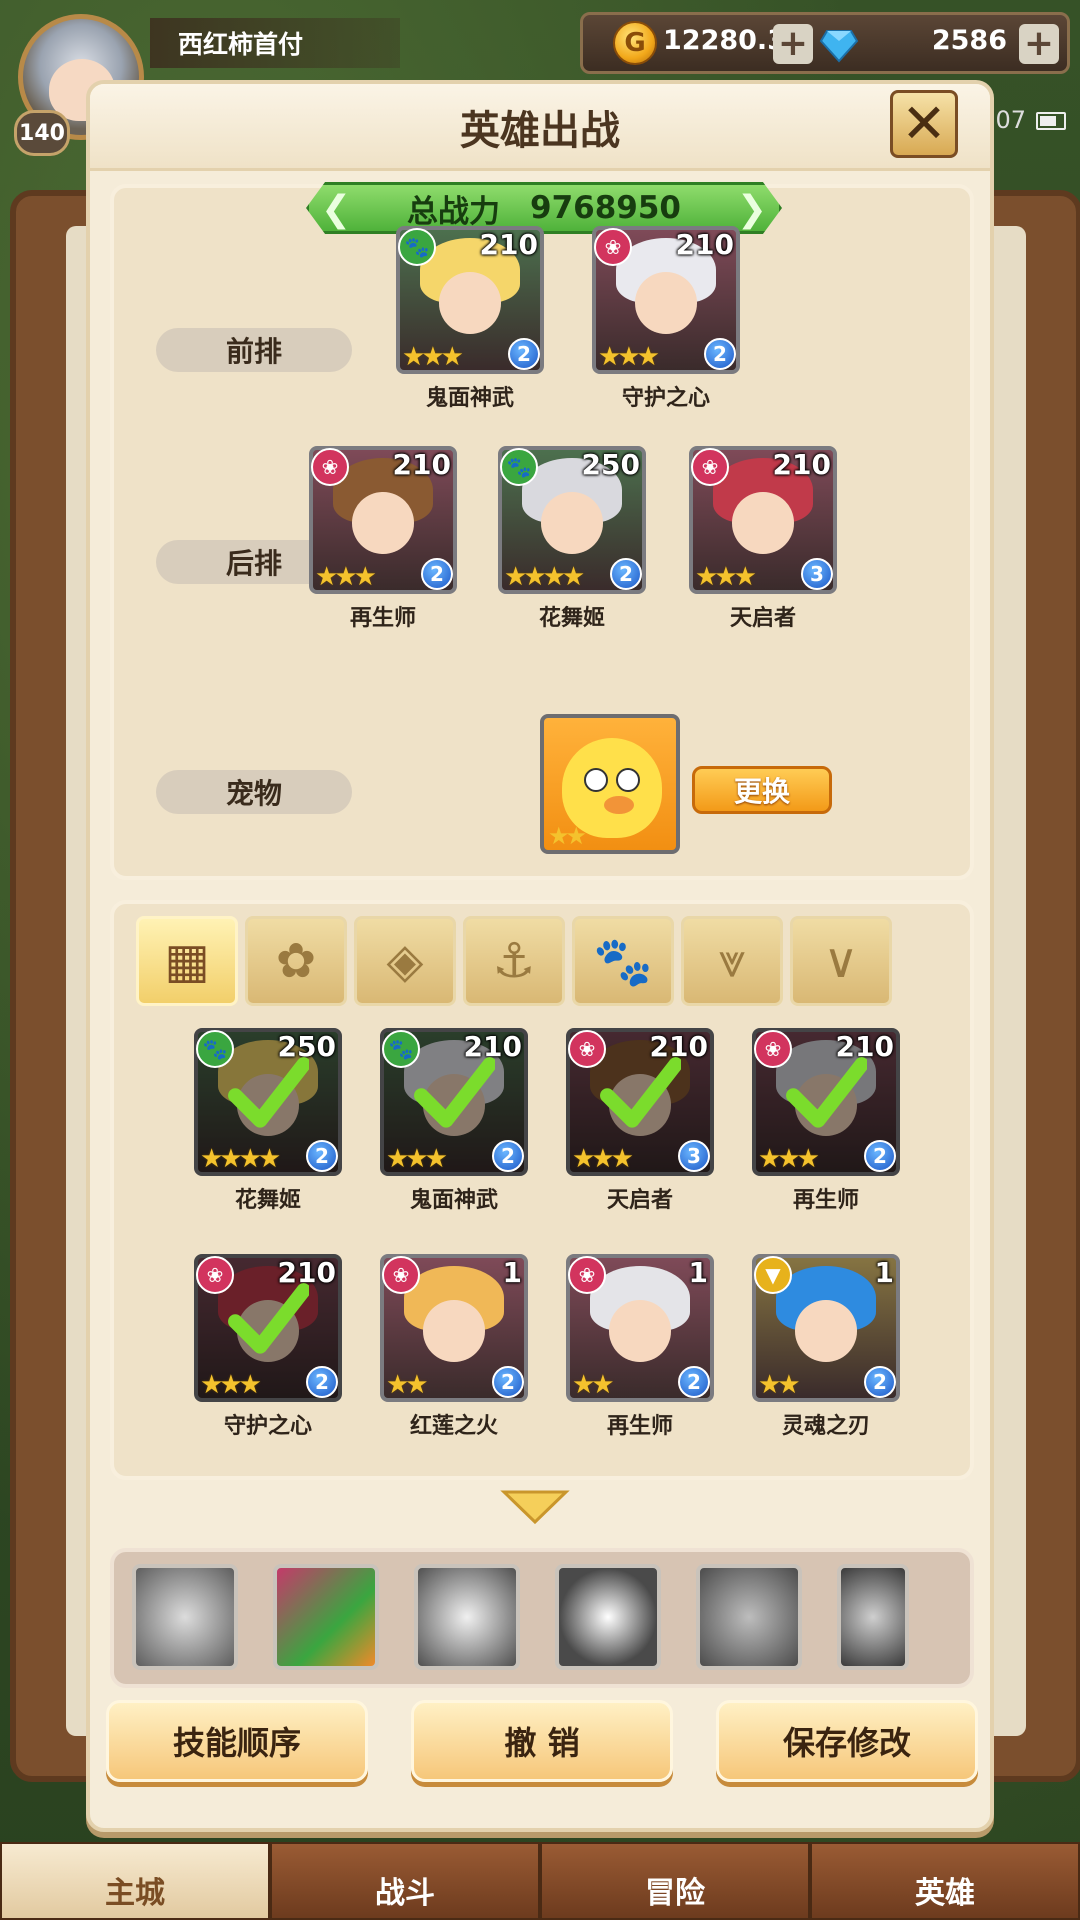  Describe the element at coordinates (1039, 44) in the screenshot. I see `add-gem-button: +` at that location.